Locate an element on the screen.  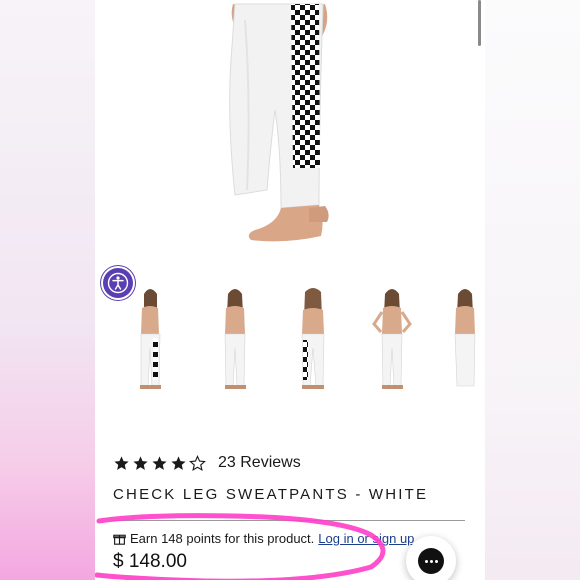
product-title: CHECK LEG SWEATPANTS - WHITE is located at coordinates (271, 494).